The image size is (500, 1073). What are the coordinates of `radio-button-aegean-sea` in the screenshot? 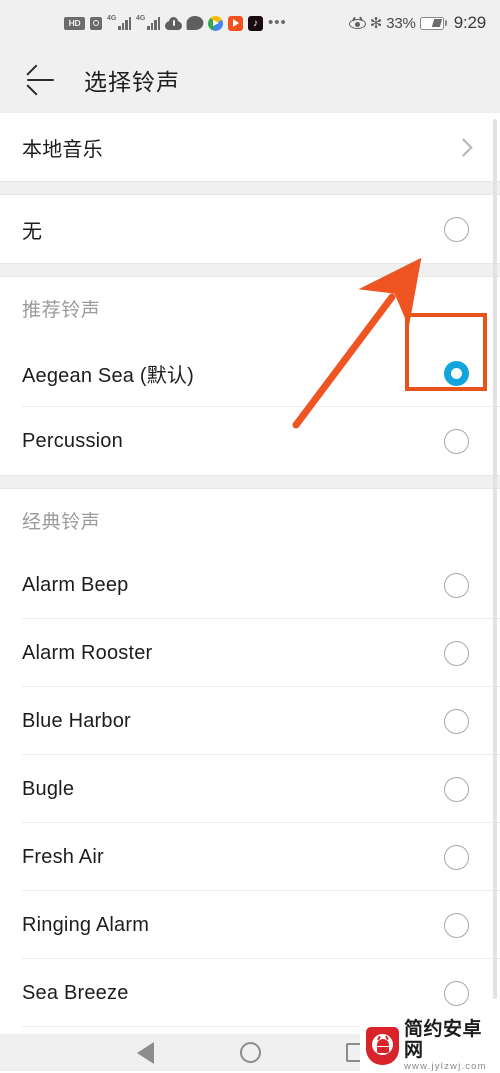 It's located at (456, 373).